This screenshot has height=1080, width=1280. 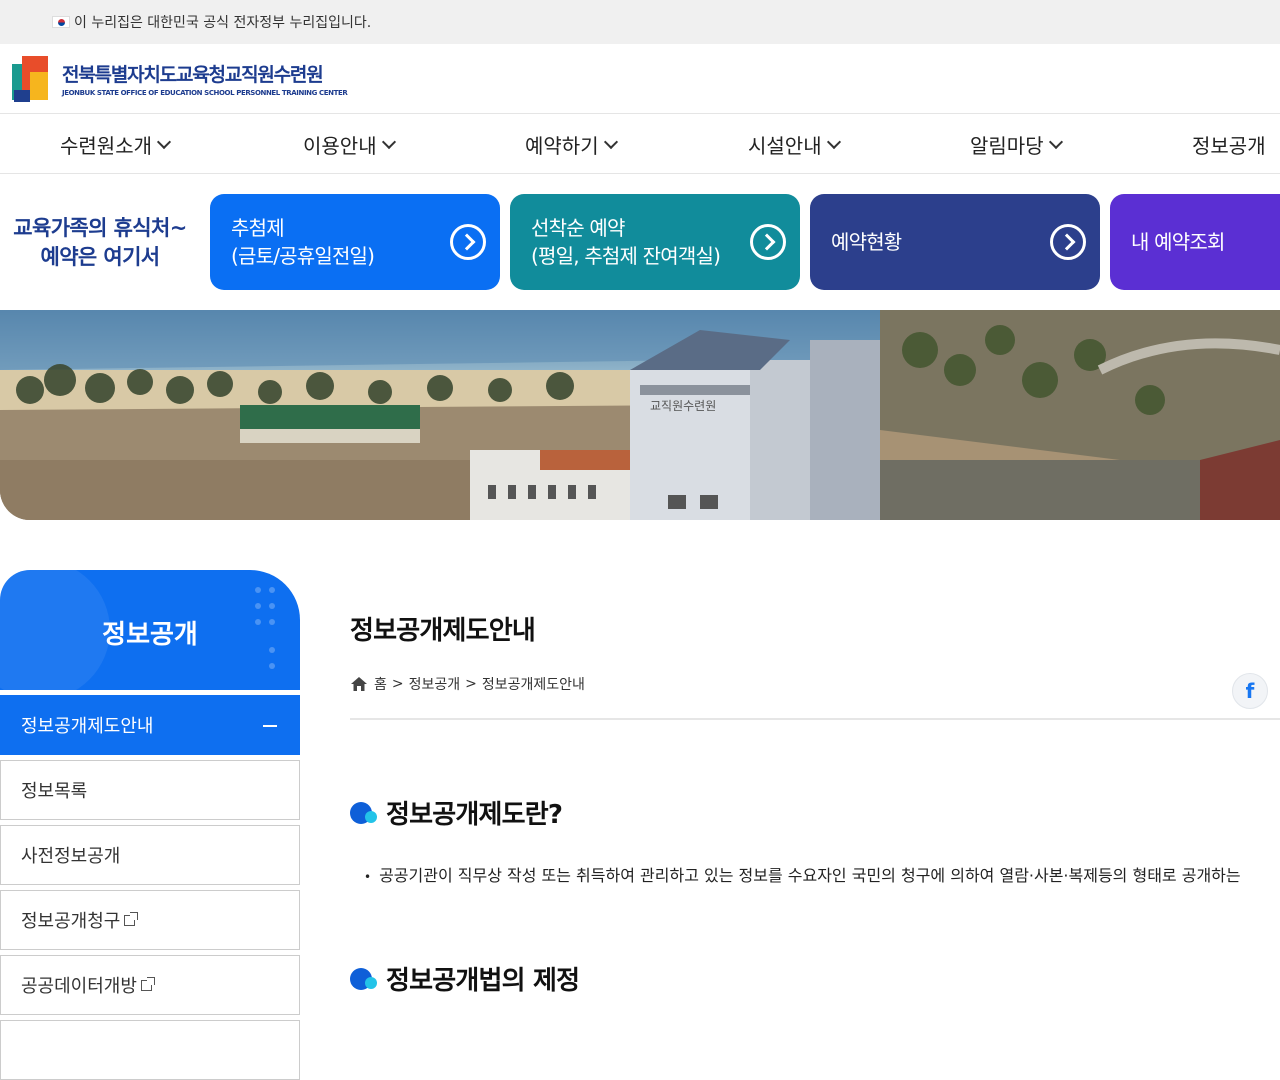 I want to click on reservation-status-button: 예약현황, so click(x=955, y=242).